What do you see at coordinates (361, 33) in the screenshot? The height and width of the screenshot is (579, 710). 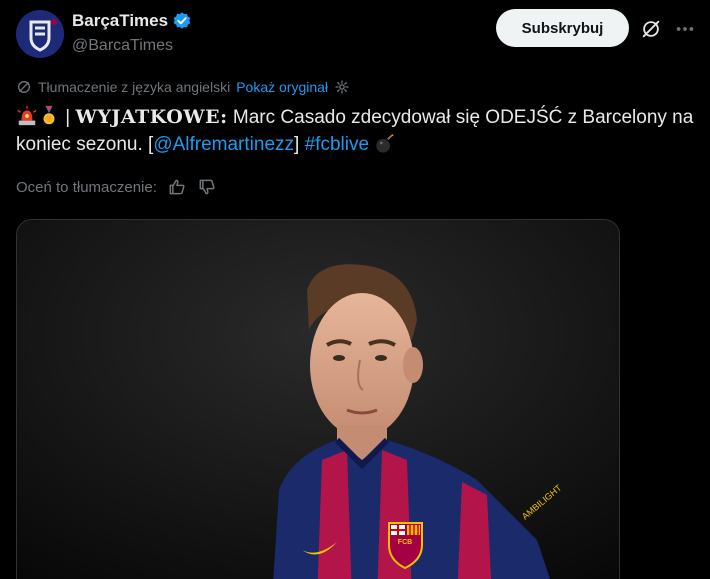 I see `tweet-header: BarçaTimes @BarcaTimes Subskrybuj` at bounding box center [361, 33].